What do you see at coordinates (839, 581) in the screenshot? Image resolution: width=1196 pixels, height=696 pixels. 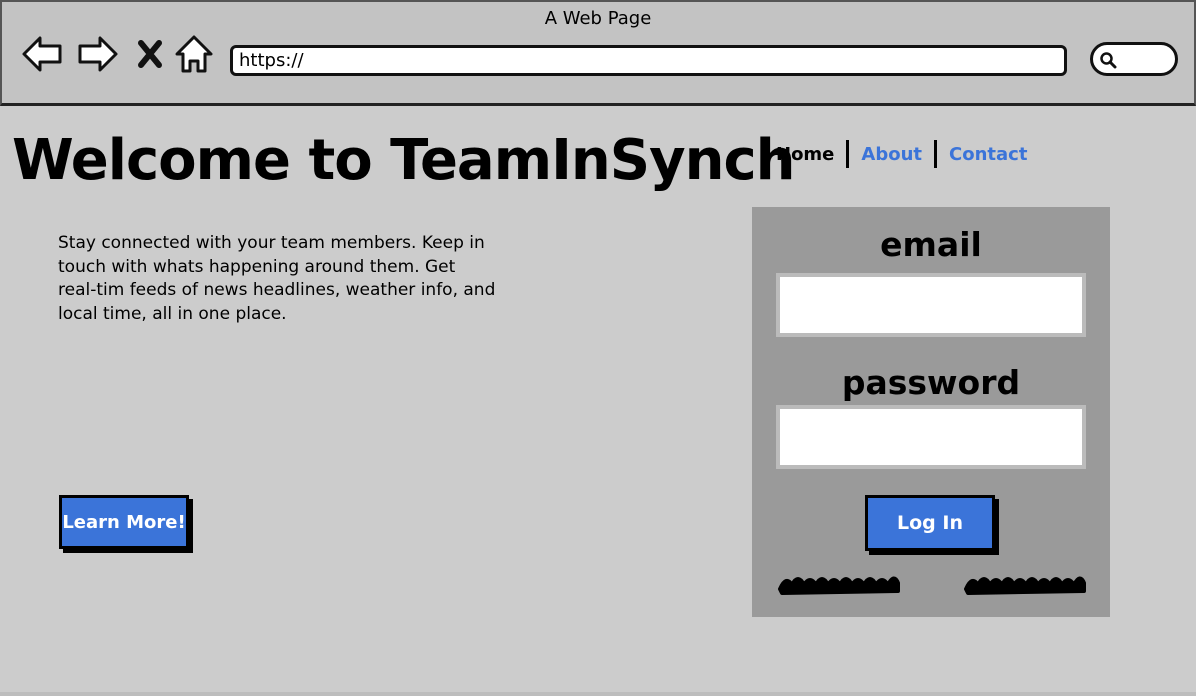 I see `scribble-link-left` at bounding box center [839, 581].